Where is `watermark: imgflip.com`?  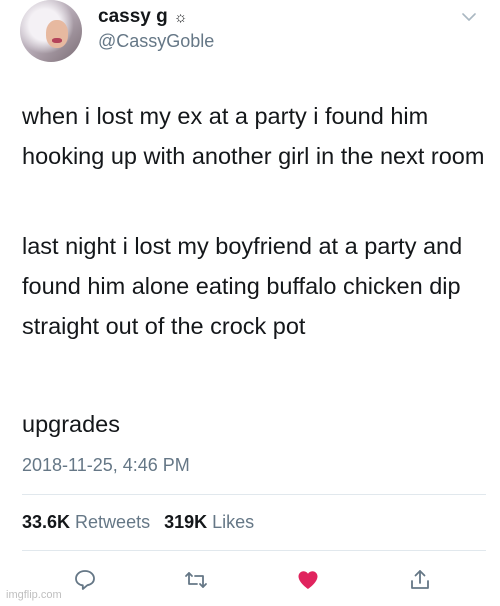 watermark: imgflip.com is located at coordinates (34, 595).